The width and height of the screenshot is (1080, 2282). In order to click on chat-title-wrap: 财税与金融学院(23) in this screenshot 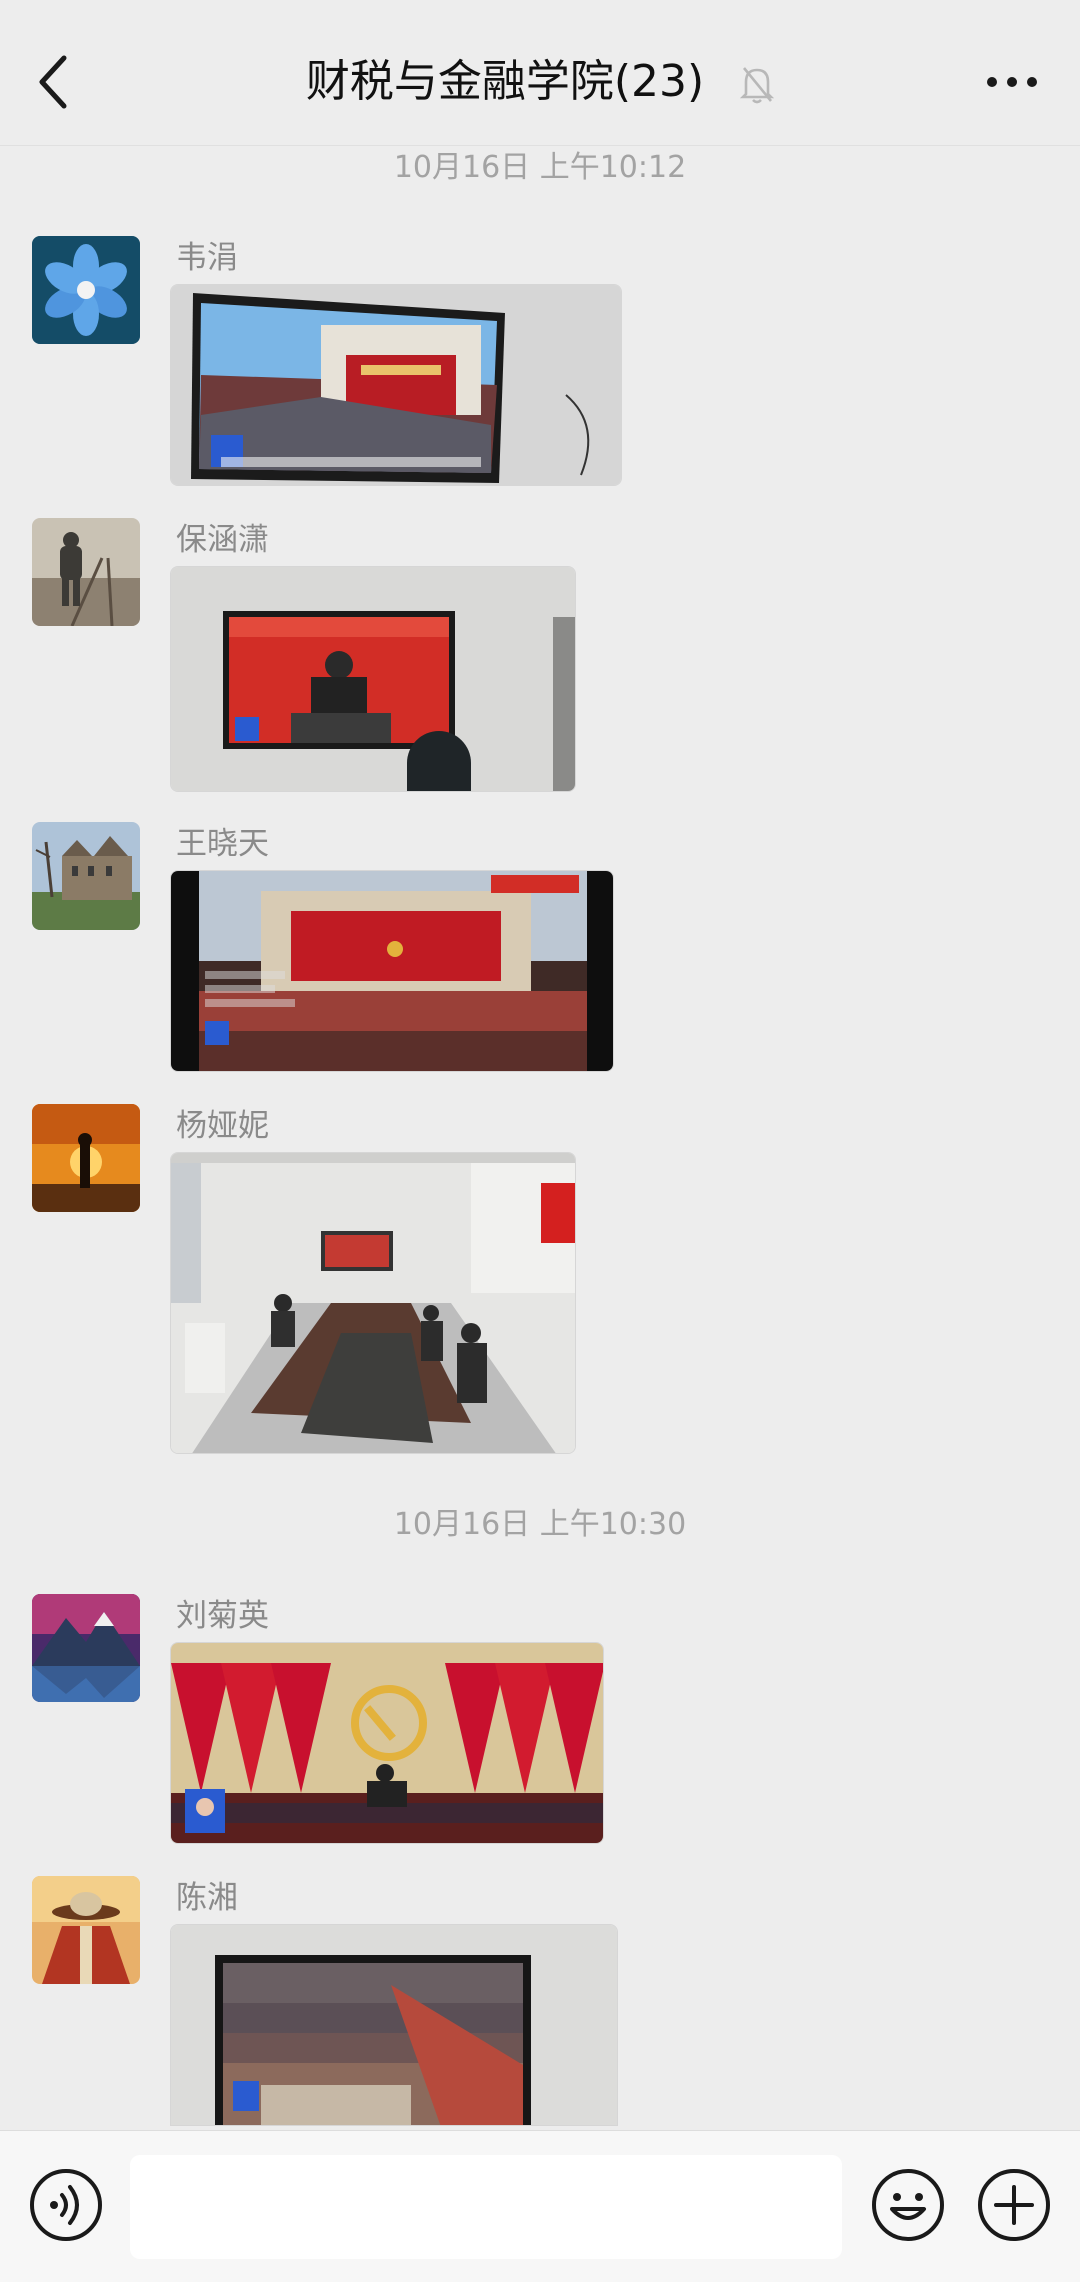, I will do `click(540, 82)`.